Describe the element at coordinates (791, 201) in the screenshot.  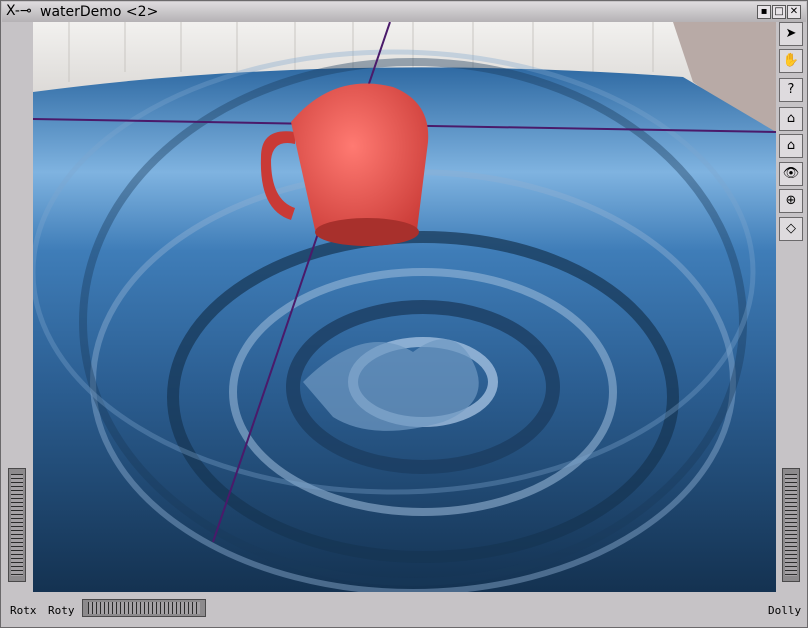
I see `seek-icon: ⊕` at that location.